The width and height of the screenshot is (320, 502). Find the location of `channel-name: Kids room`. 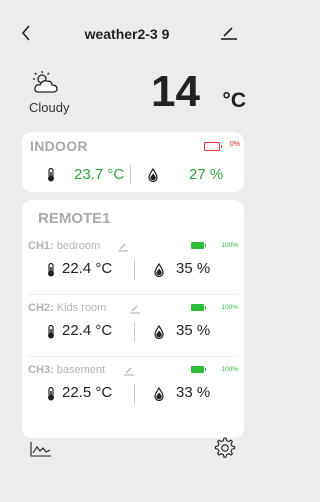

channel-name: Kids room is located at coordinates (81, 308).